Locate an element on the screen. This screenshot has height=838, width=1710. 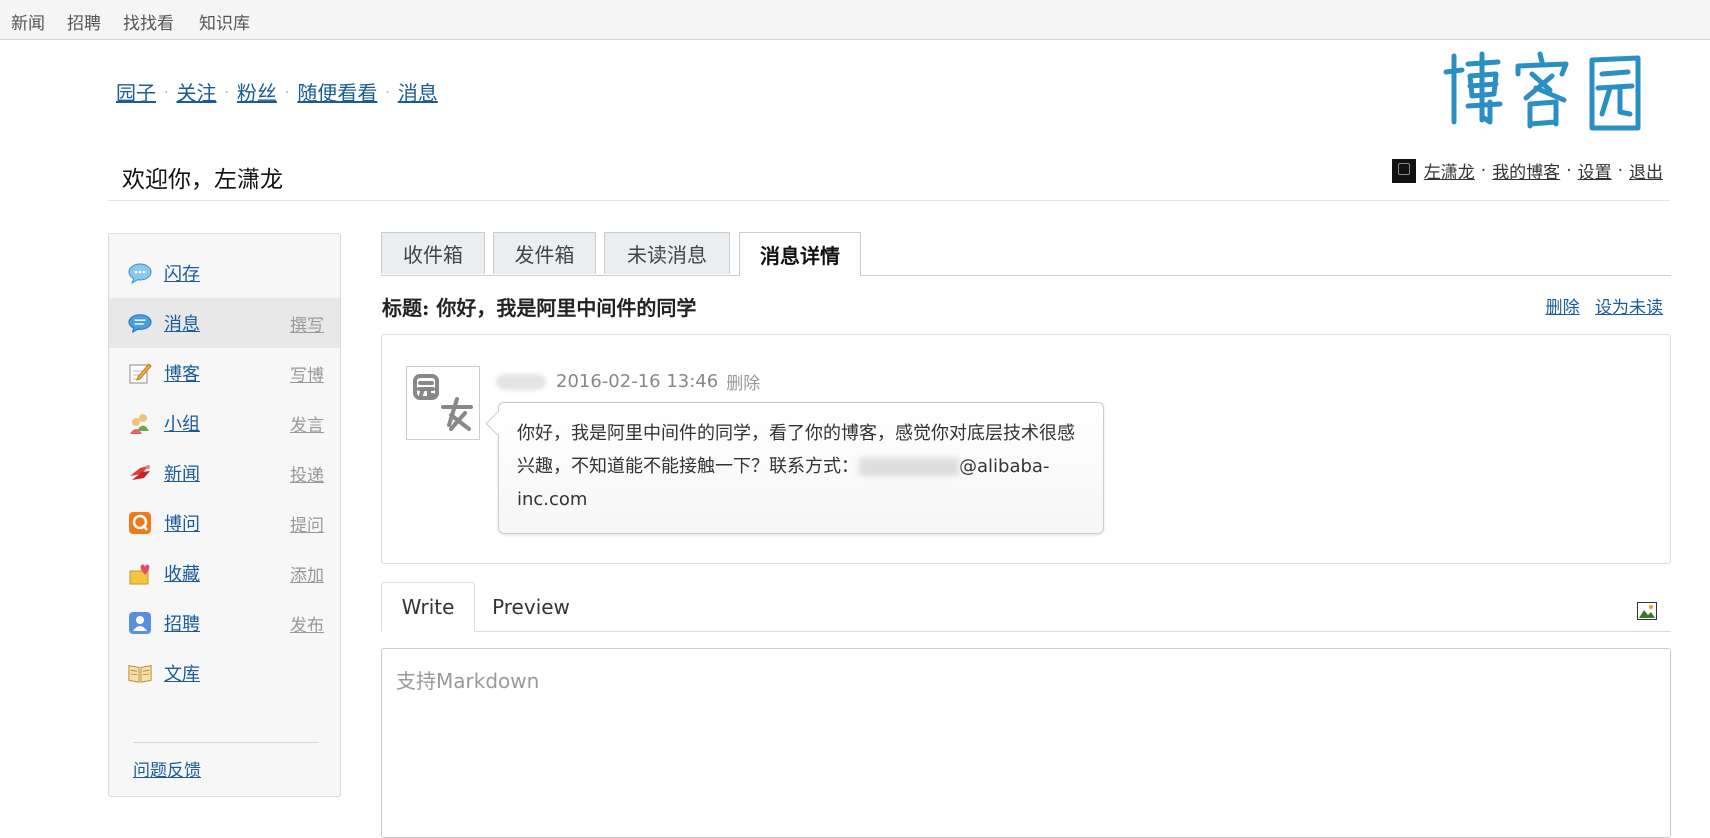
nav-browse: 随便看看 is located at coordinates (337, 93).